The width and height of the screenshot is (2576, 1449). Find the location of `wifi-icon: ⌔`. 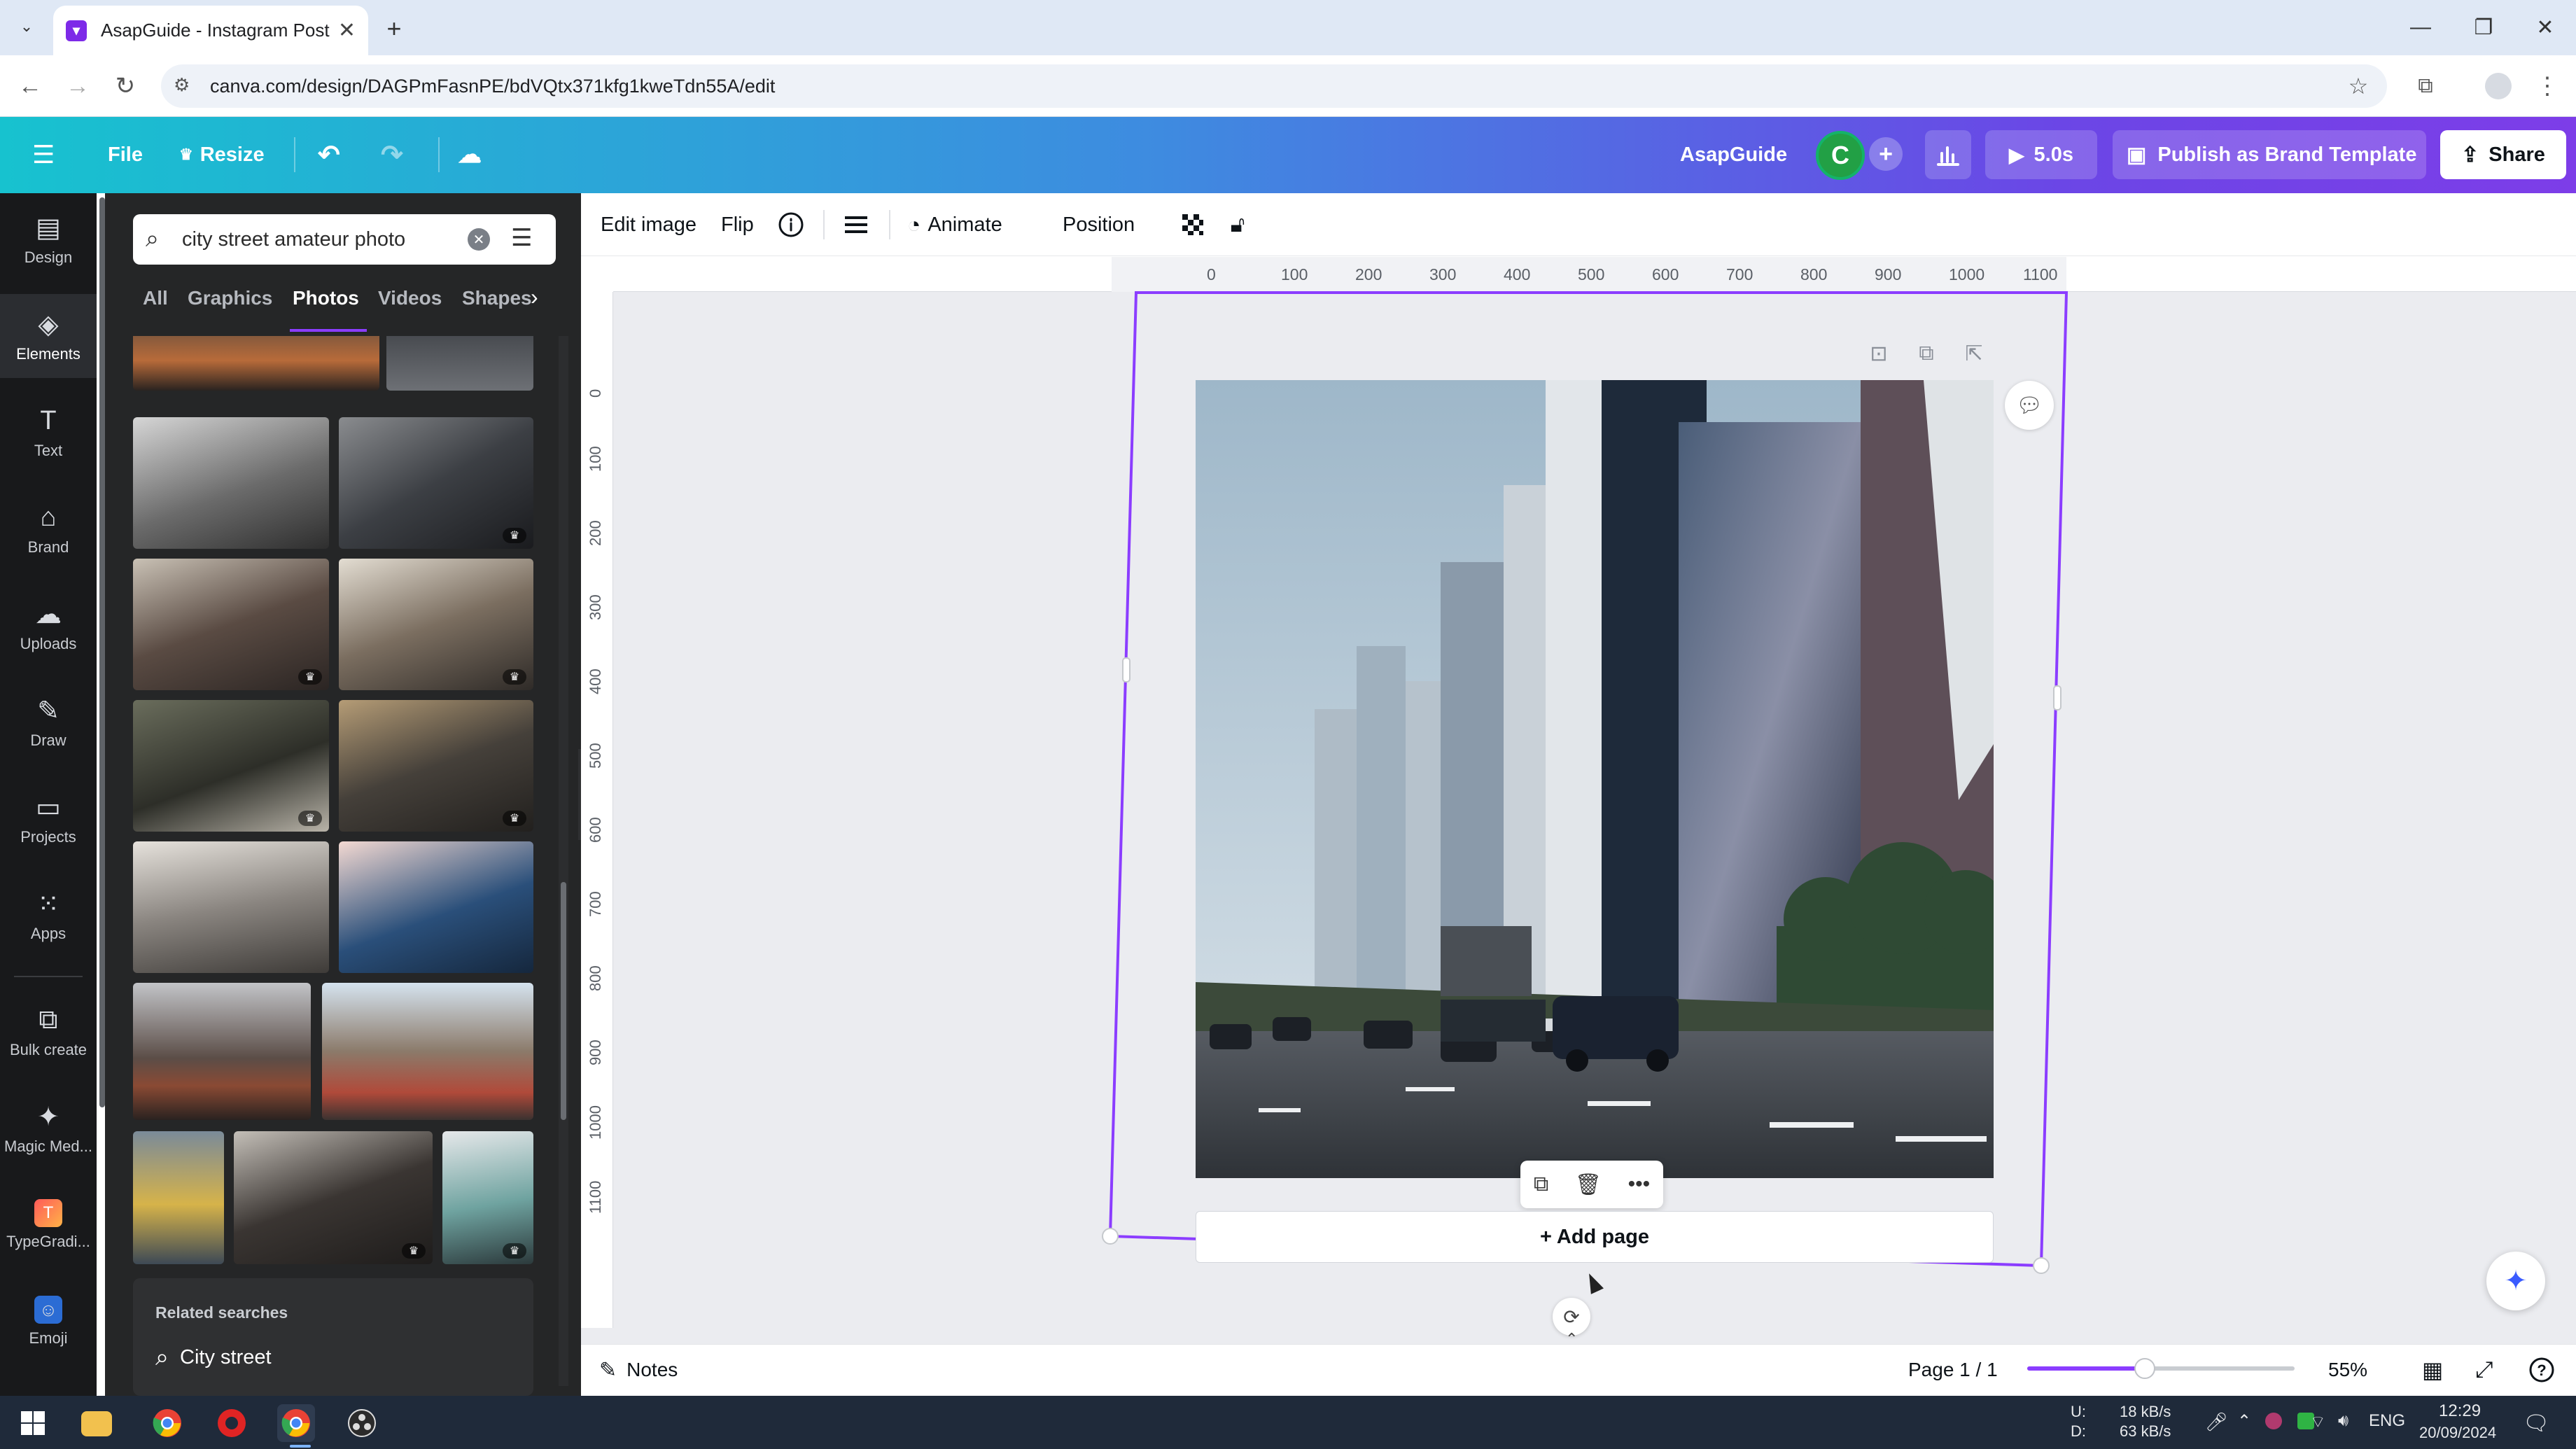

wifi-icon: ⌔ is located at coordinates (2318, 1421).